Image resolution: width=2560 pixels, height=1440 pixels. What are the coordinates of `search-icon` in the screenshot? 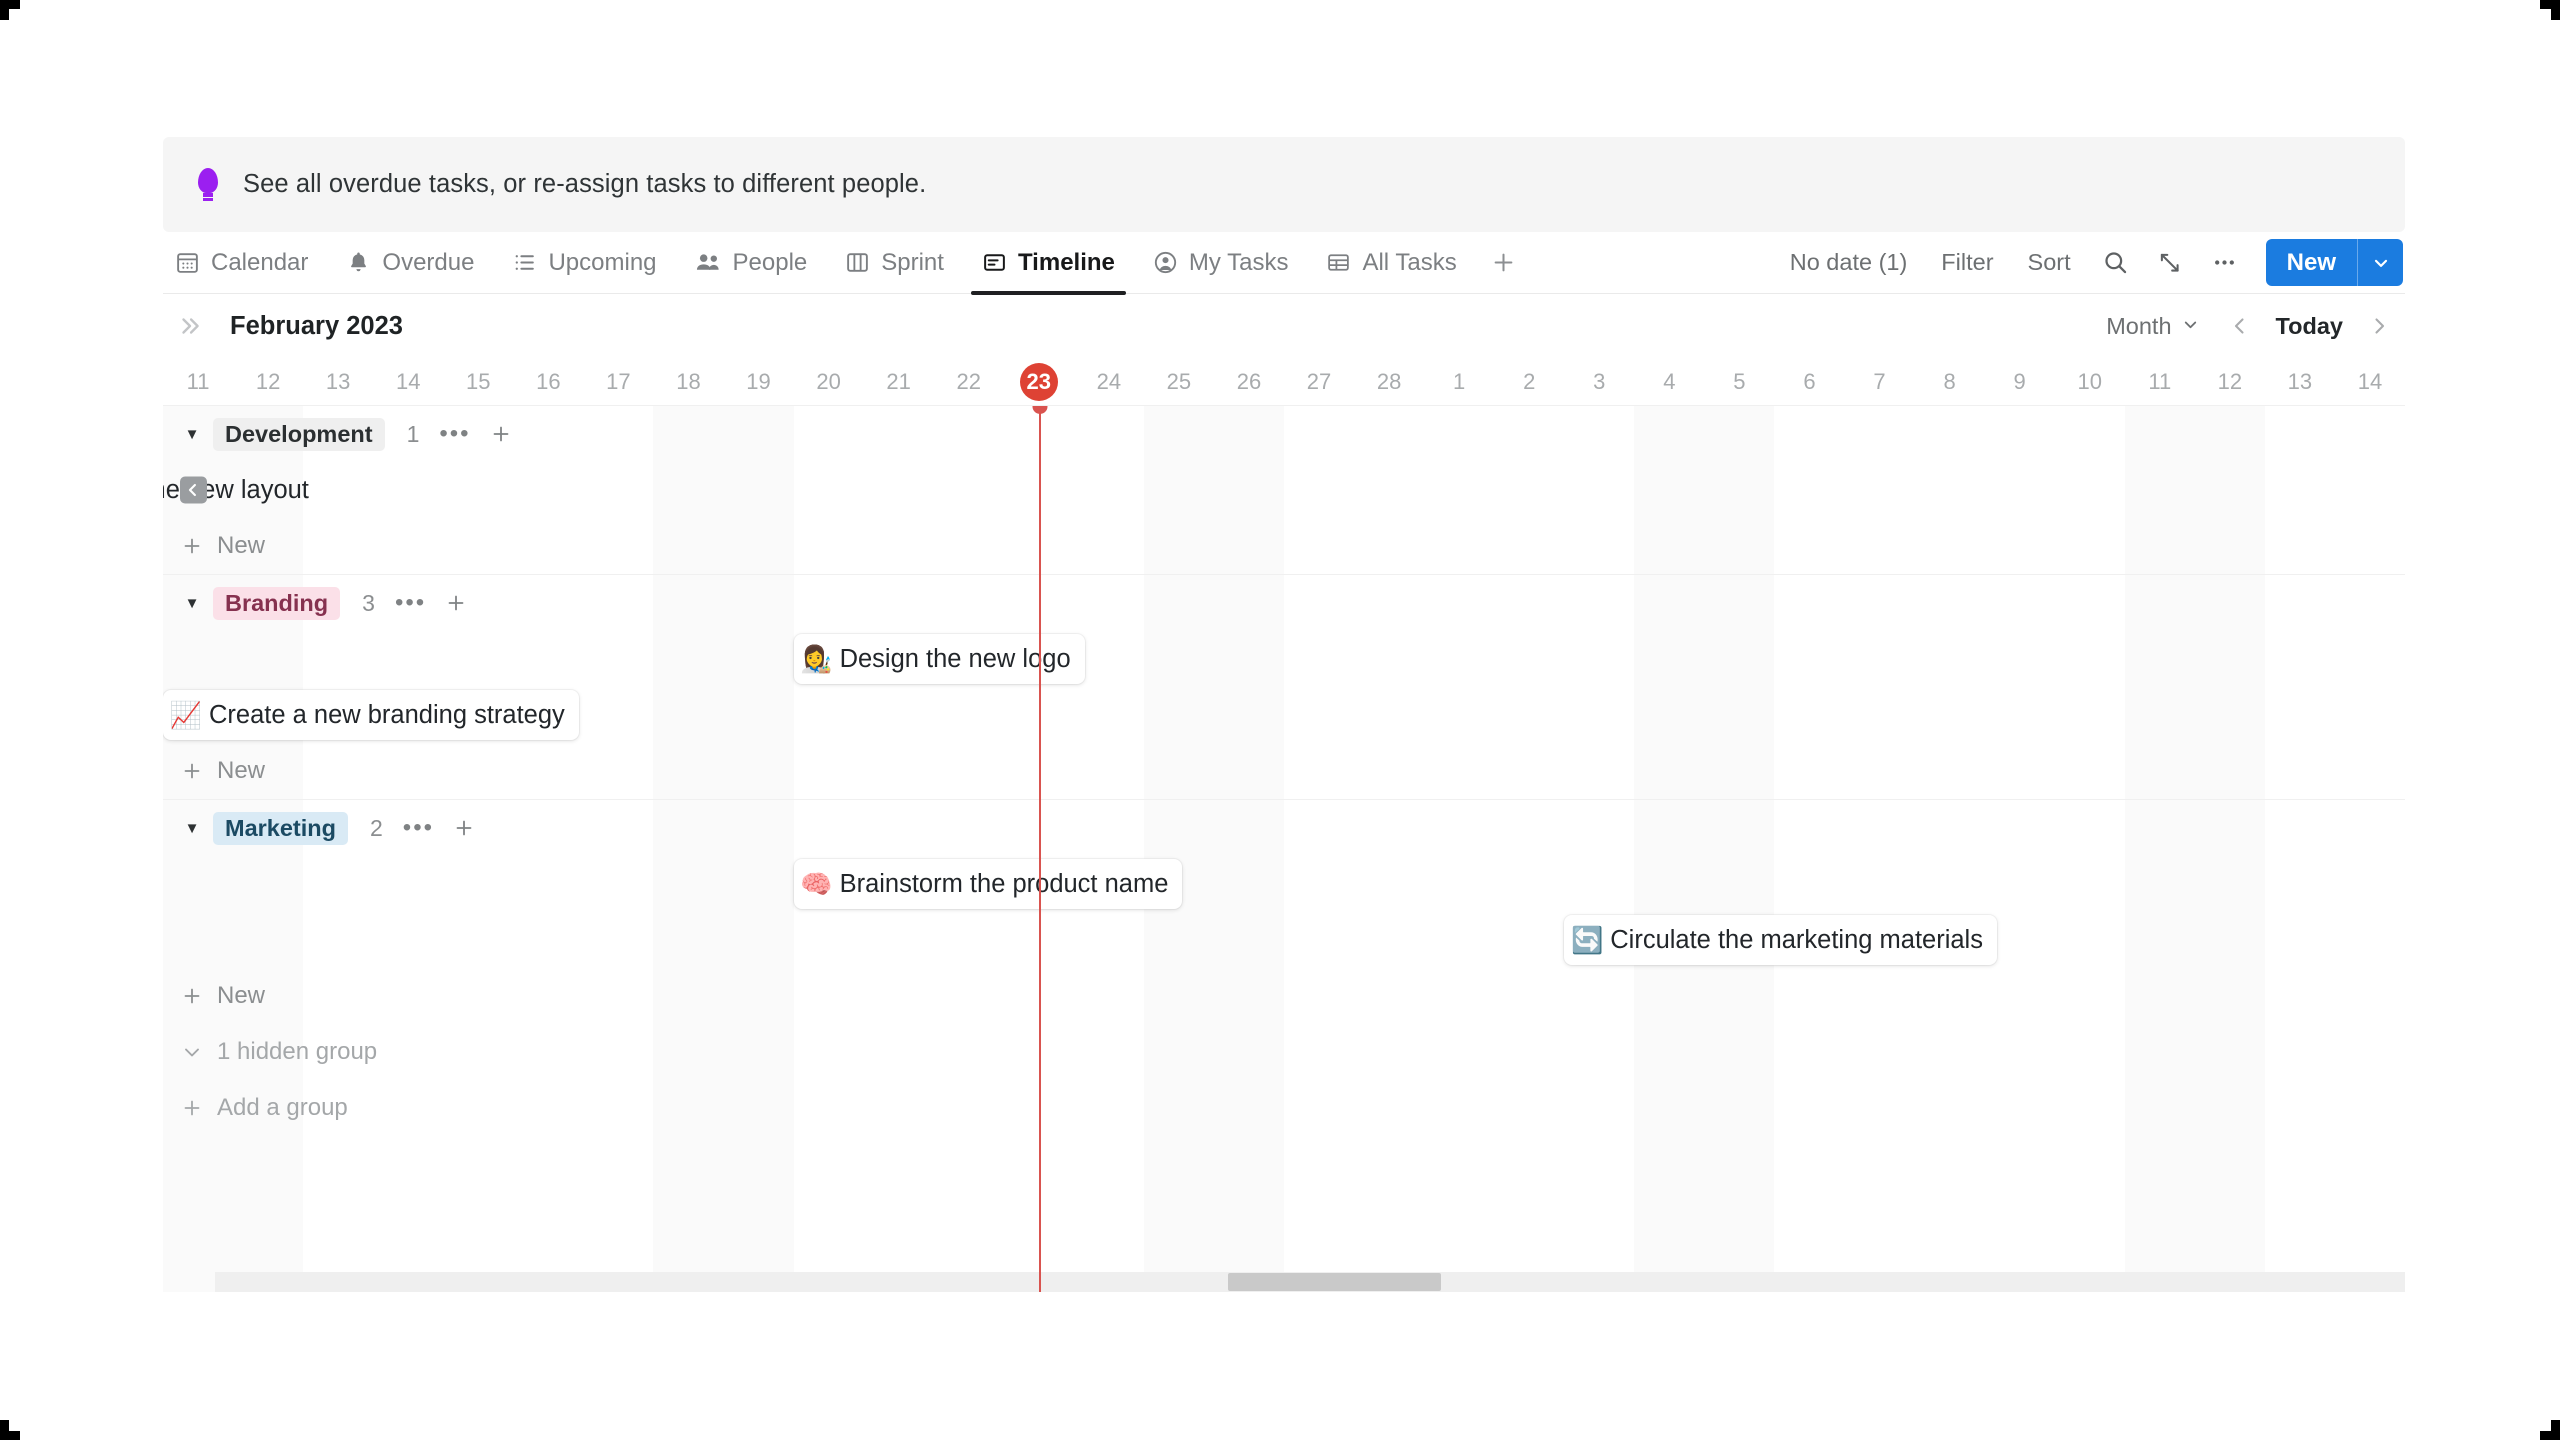 It's located at (2115, 262).